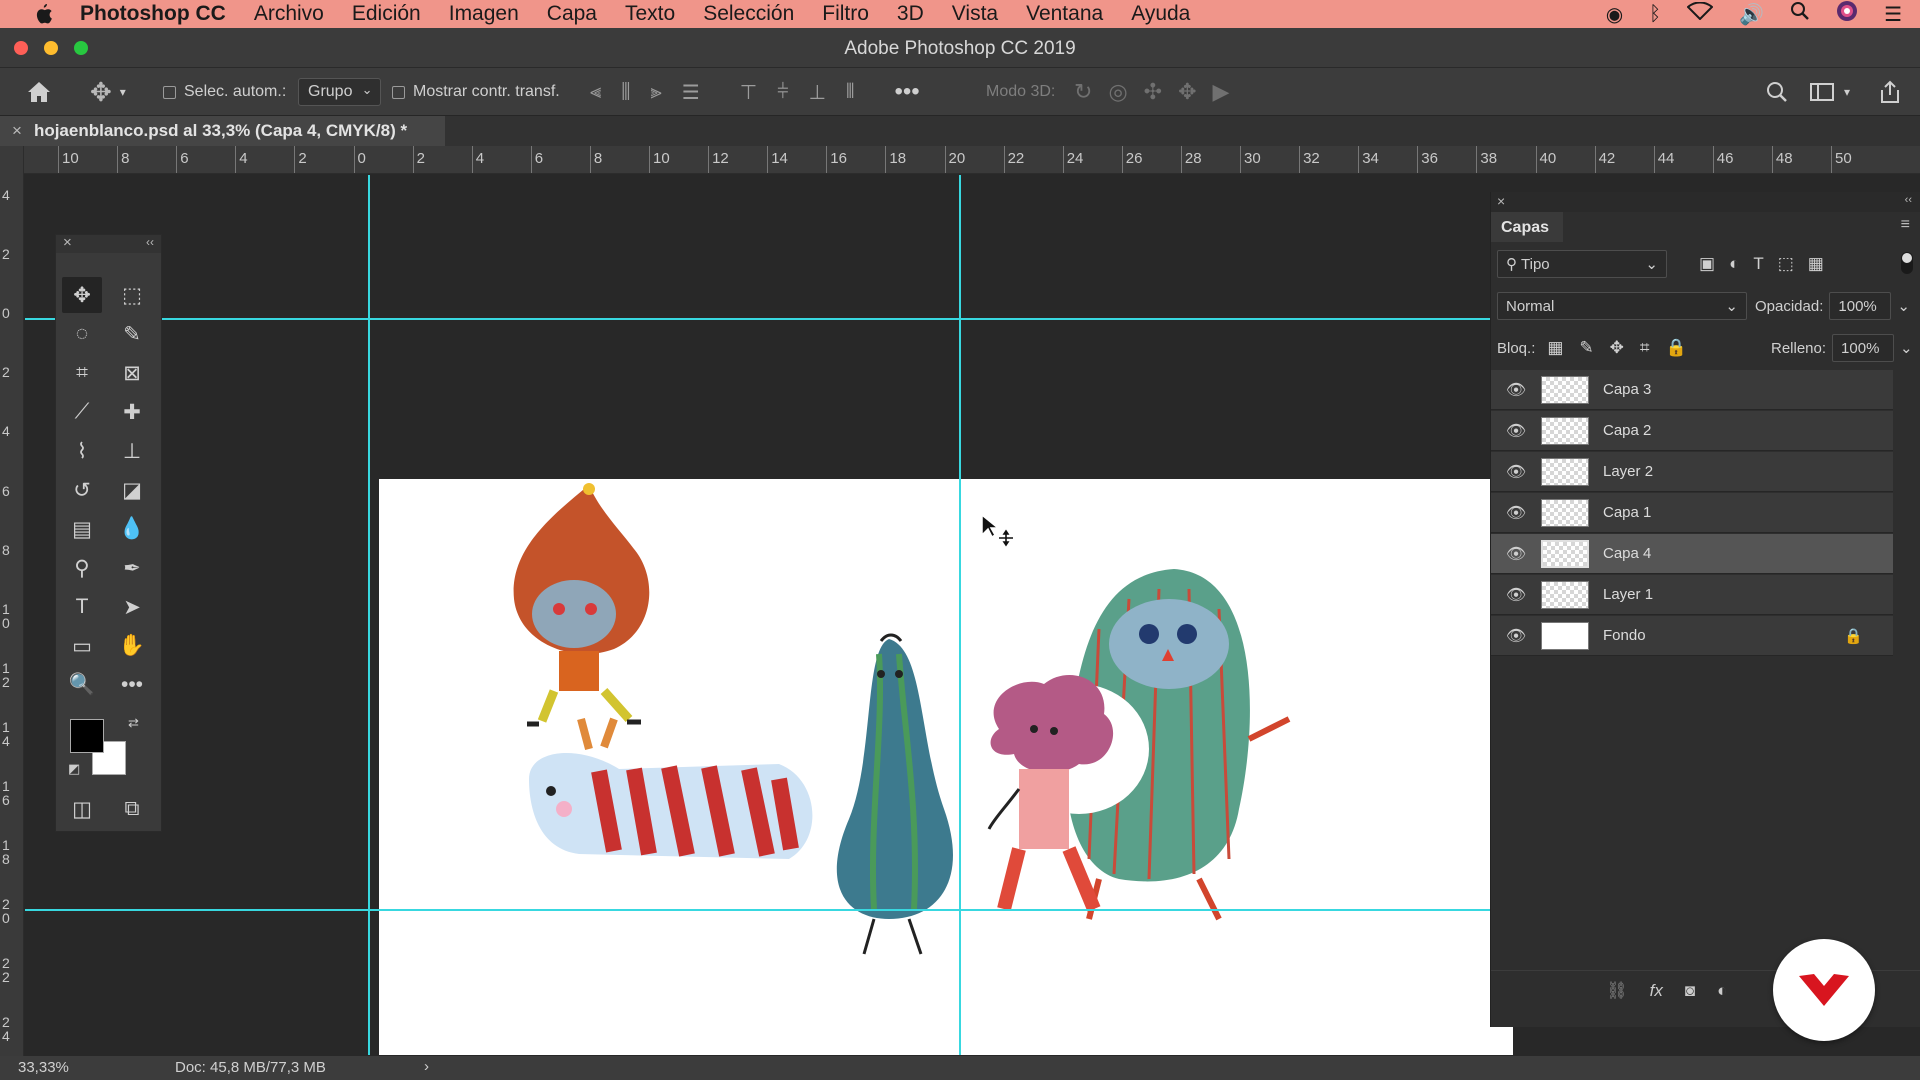 The width and height of the screenshot is (1920, 1080). Describe the element at coordinates (960, 615) in the screenshot. I see `vertical-guide-center` at that location.